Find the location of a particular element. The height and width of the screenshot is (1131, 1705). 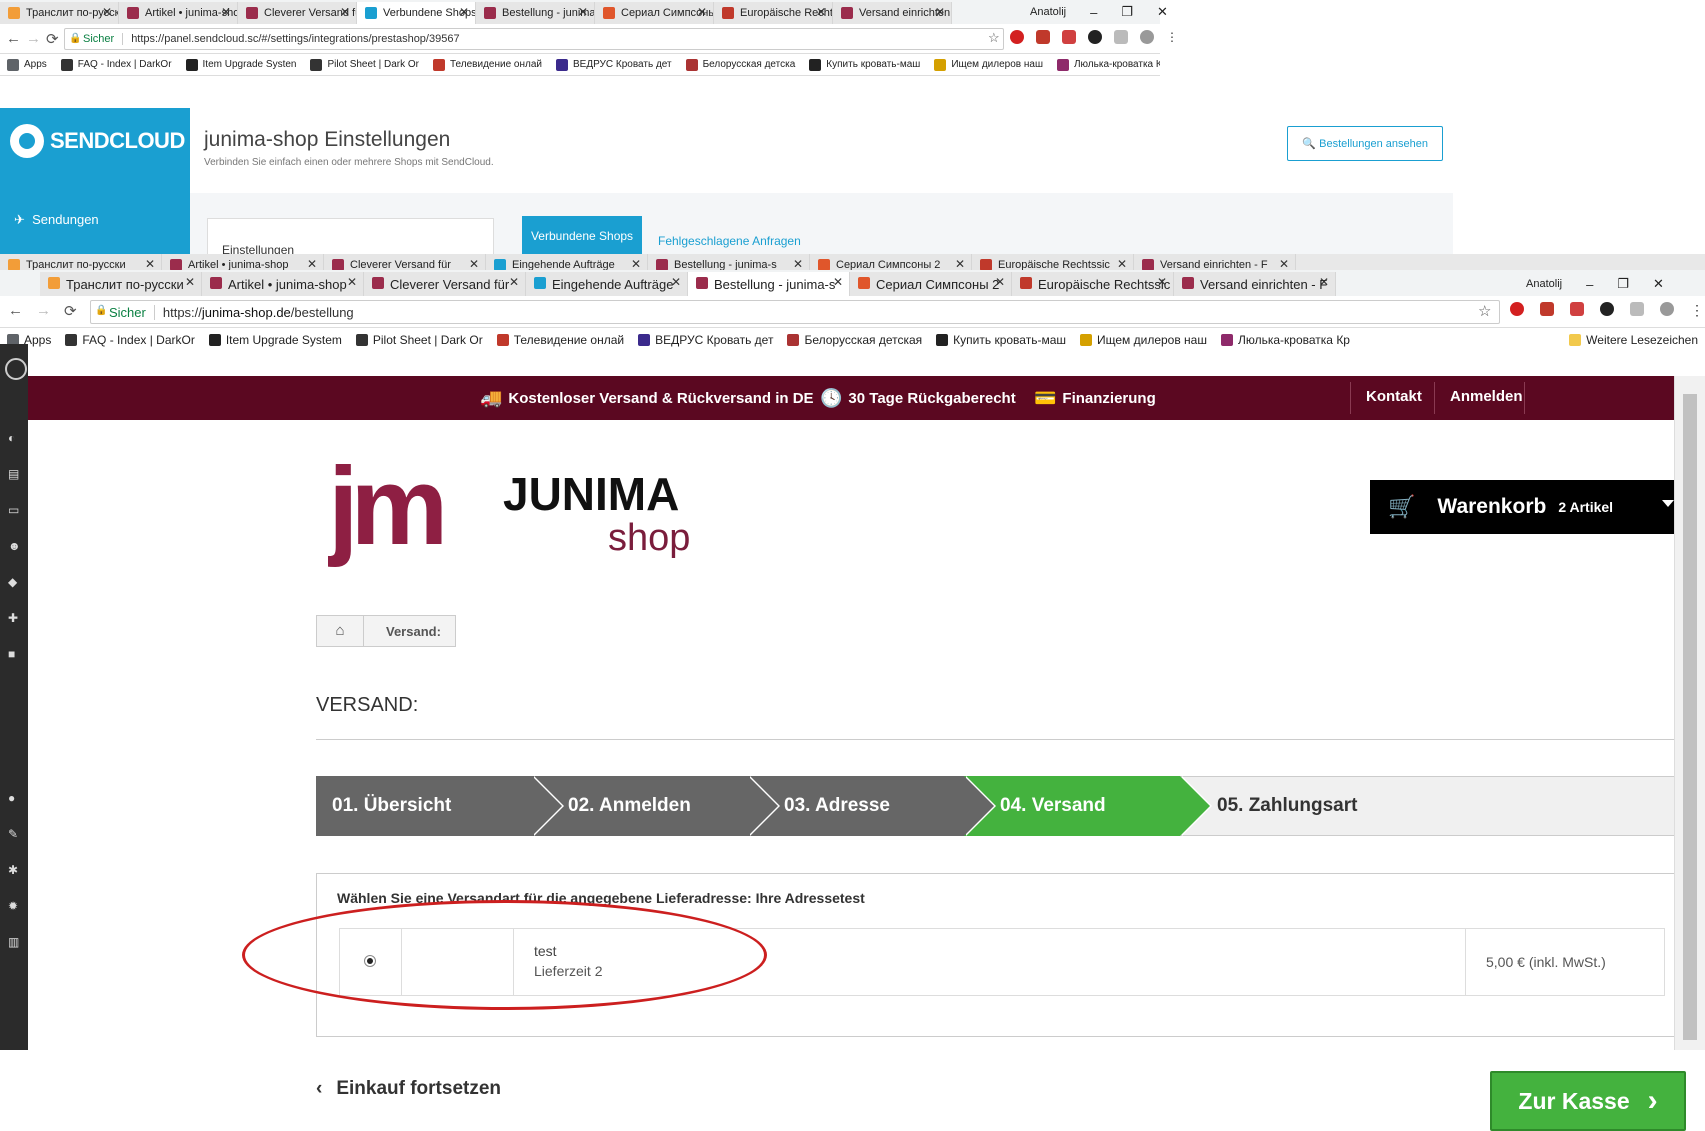

bookmark-item: Белорусская детска is located at coordinates (741, 64).